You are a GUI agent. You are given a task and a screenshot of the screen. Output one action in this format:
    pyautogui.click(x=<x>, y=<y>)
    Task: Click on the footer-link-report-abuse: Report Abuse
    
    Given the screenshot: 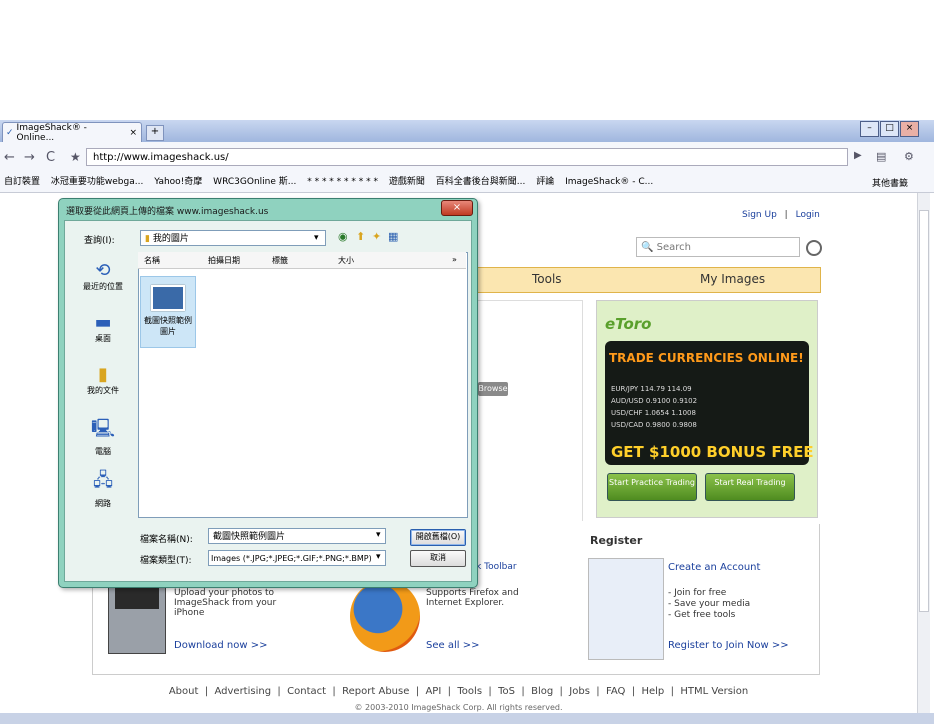 What is the action you would take?
    pyautogui.click(x=375, y=691)
    